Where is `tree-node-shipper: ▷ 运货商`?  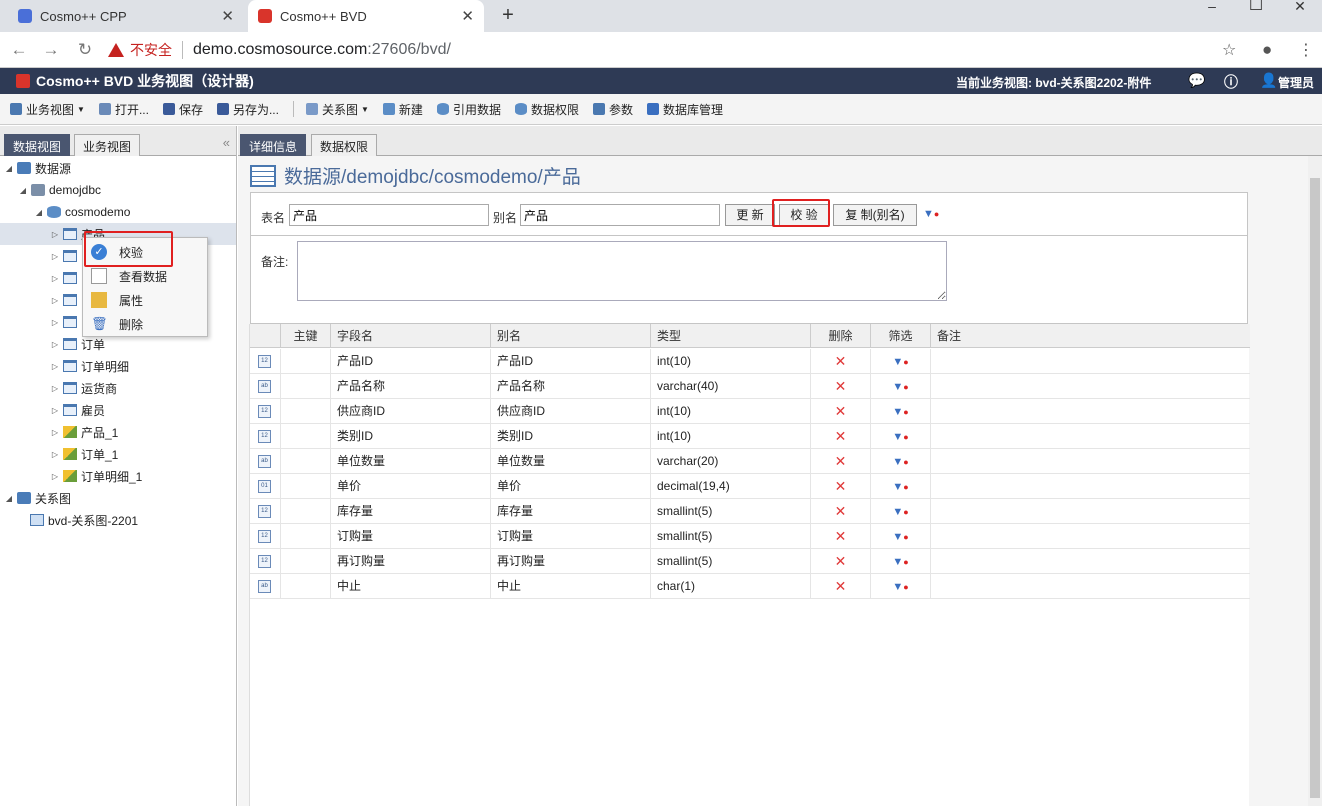
tree-node-shipper: ▷ 运货商 is located at coordinates (83, 388).